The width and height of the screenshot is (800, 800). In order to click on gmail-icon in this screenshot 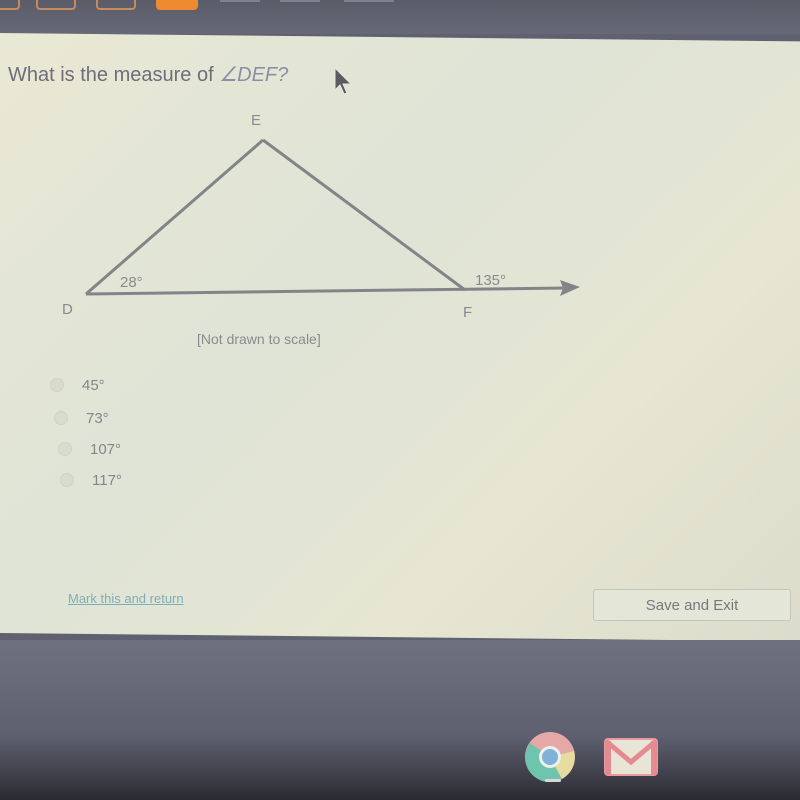, I will do `click(631, 757)`.